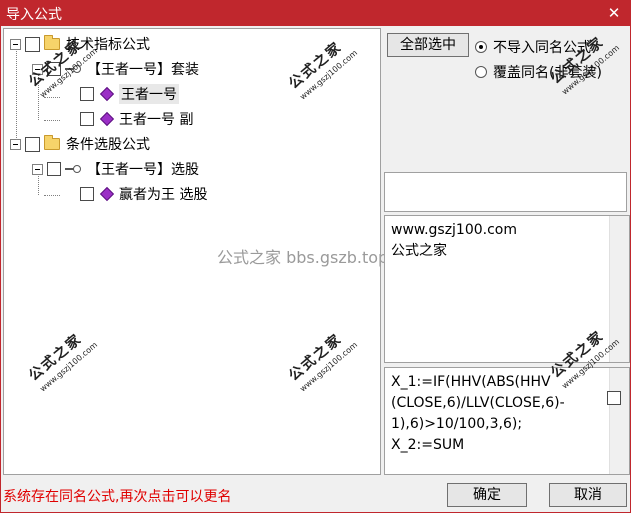  Describe the element at coordinates (505, 192) in the screenshot. I see `description-field` at that location.